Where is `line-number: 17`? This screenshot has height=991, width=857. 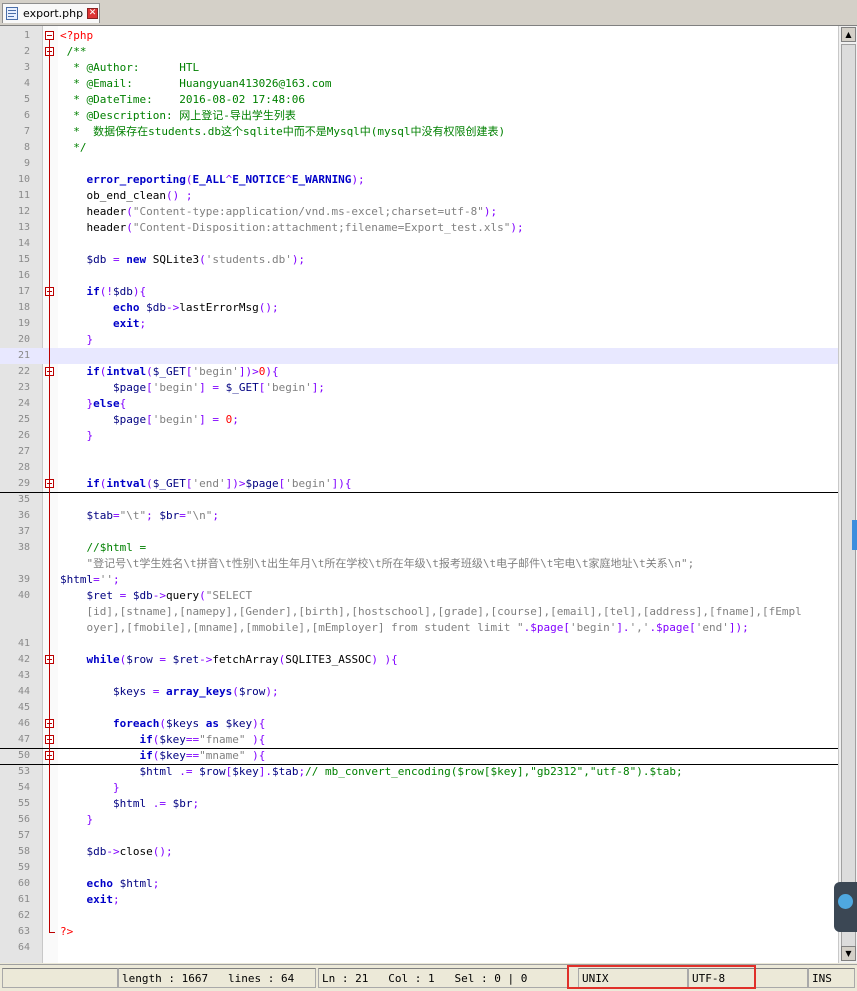
line-number: 17 is located at coordinates (23, 291).